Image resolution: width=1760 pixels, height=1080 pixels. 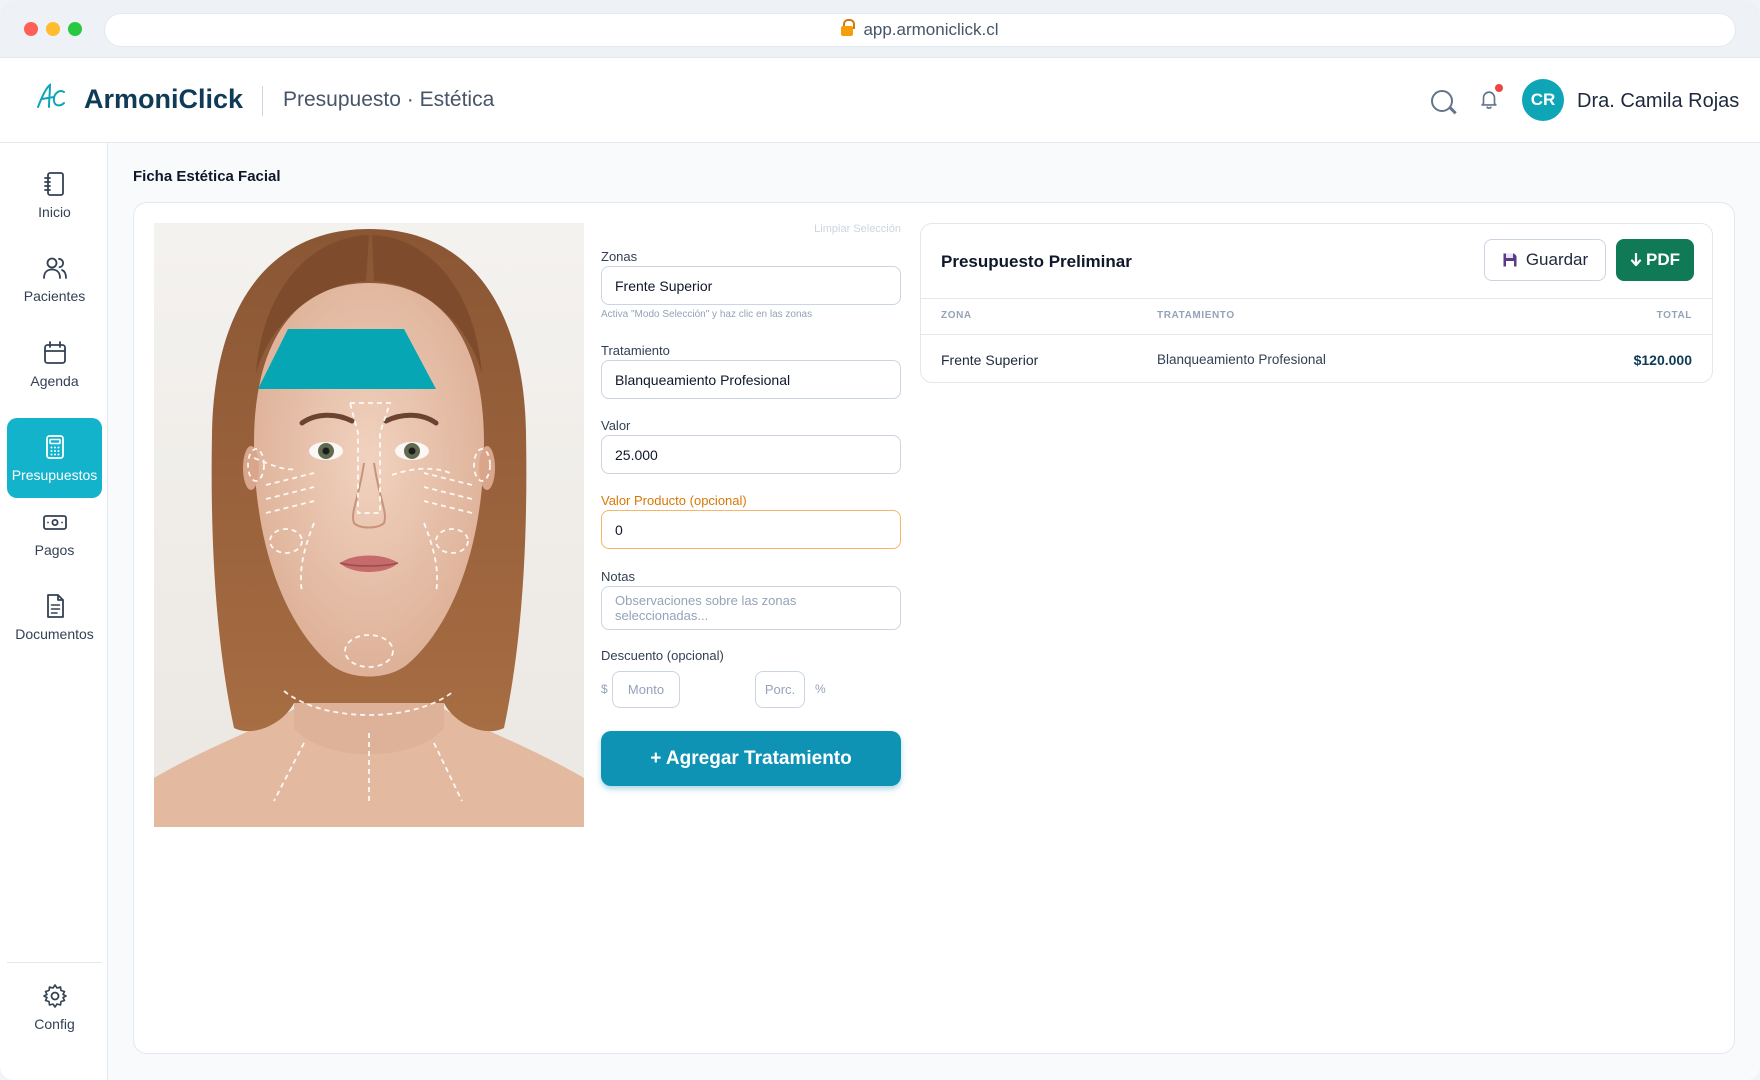 What do you see at coordinates (54, 352) in the screenshot?
I see `calendar-icon` at bounding box center [54, 352].